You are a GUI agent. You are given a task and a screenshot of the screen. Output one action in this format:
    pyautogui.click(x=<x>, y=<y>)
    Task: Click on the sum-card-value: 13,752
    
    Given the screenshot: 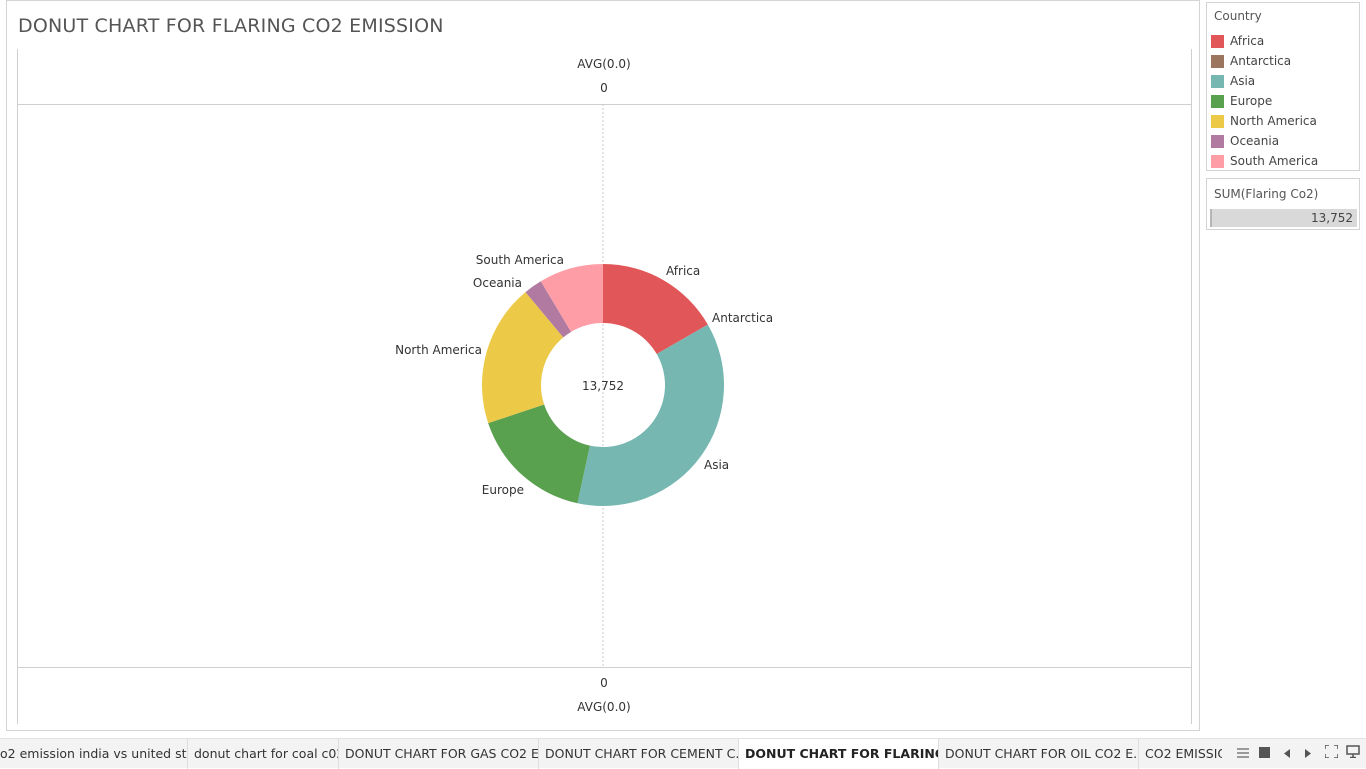 What is the action you would take?
    pyautogui.click(x=1283, y=218)
    